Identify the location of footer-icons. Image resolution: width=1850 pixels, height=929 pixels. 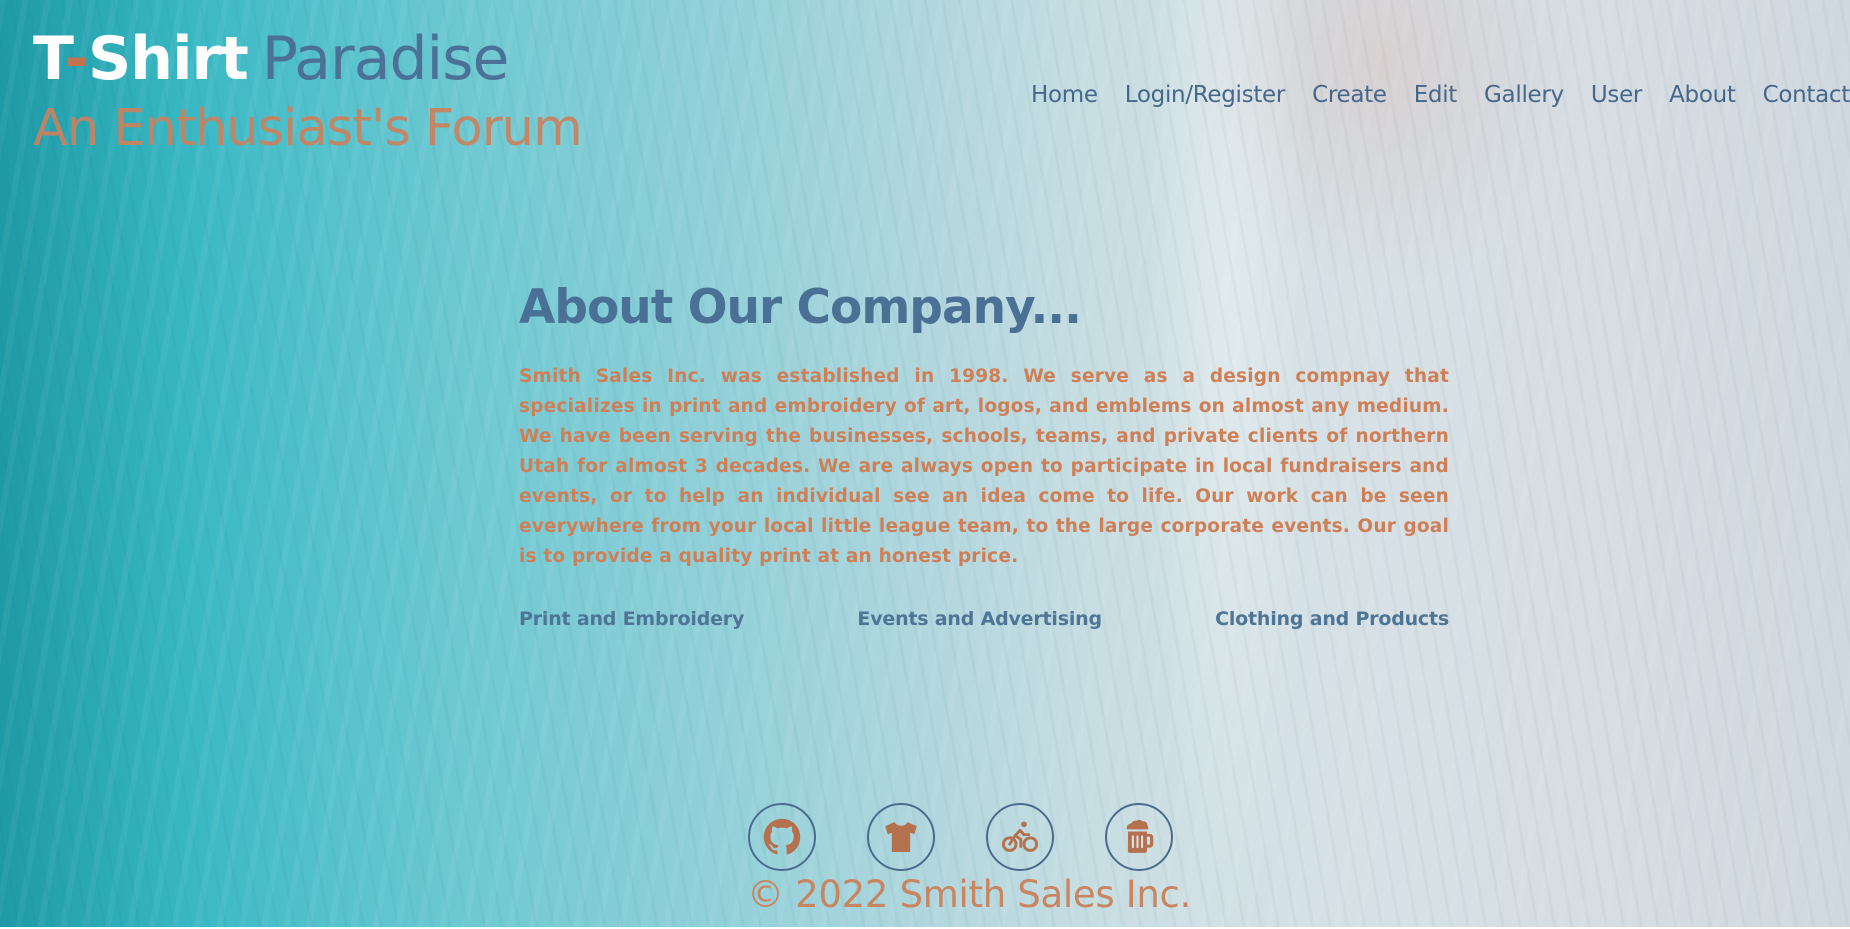
(960, 837).